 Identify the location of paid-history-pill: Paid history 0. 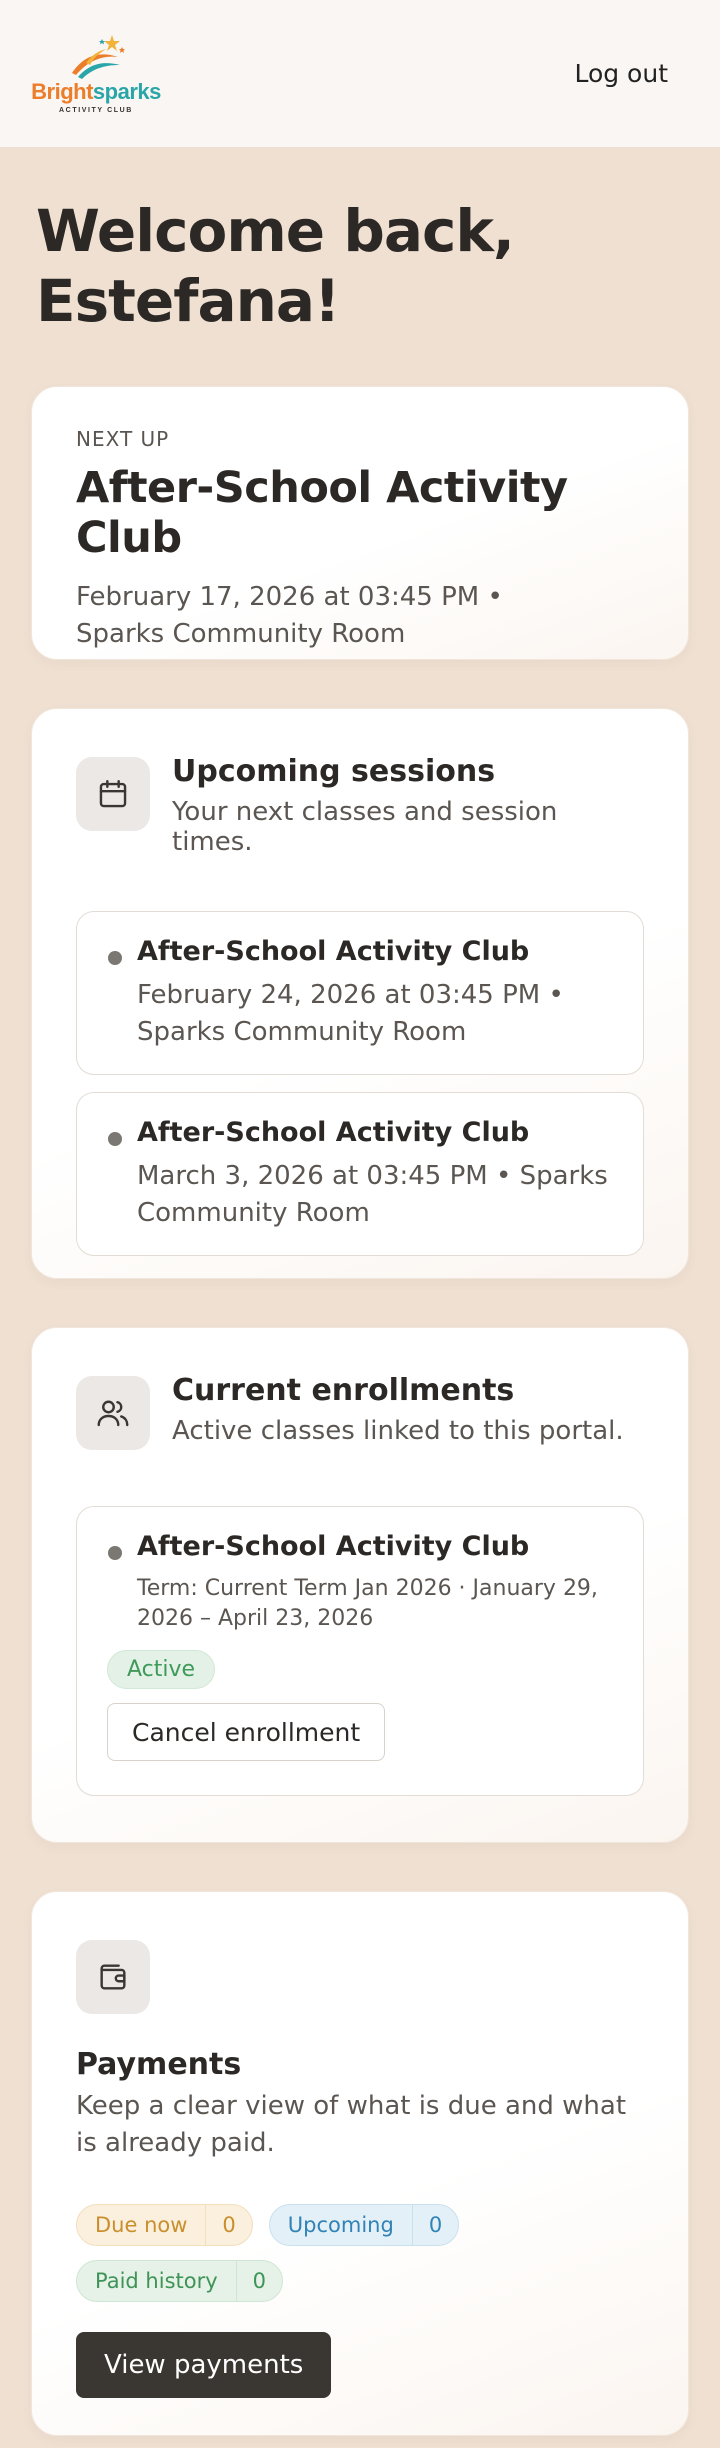
(180, 2281).